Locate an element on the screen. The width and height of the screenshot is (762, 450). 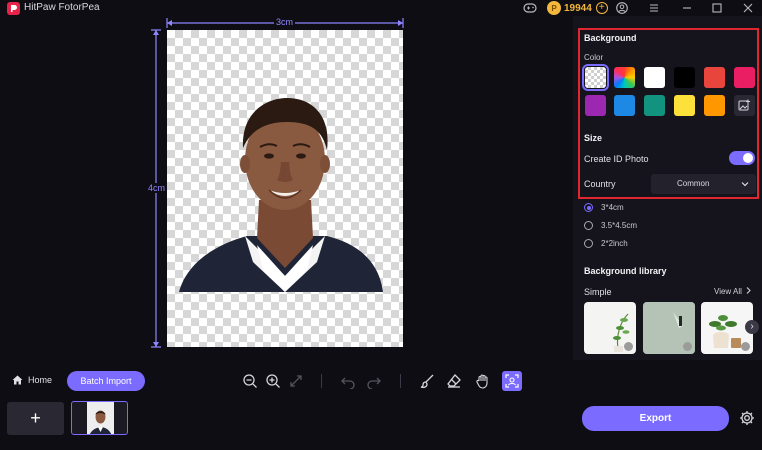
size-option-2x2inch: 2*2inch is located at coordinates (606, 243).